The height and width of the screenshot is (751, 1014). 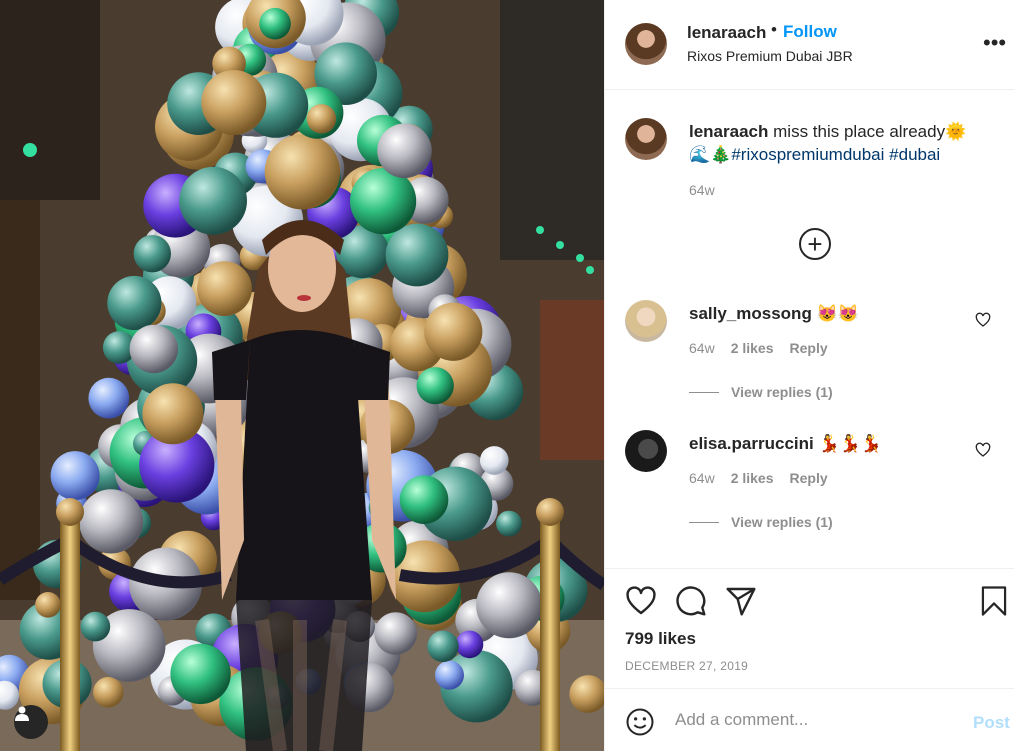 What do you see at coordinates (646, 44) in the screenshot?
I see `author-avatar` at bounding box center [646, 44].